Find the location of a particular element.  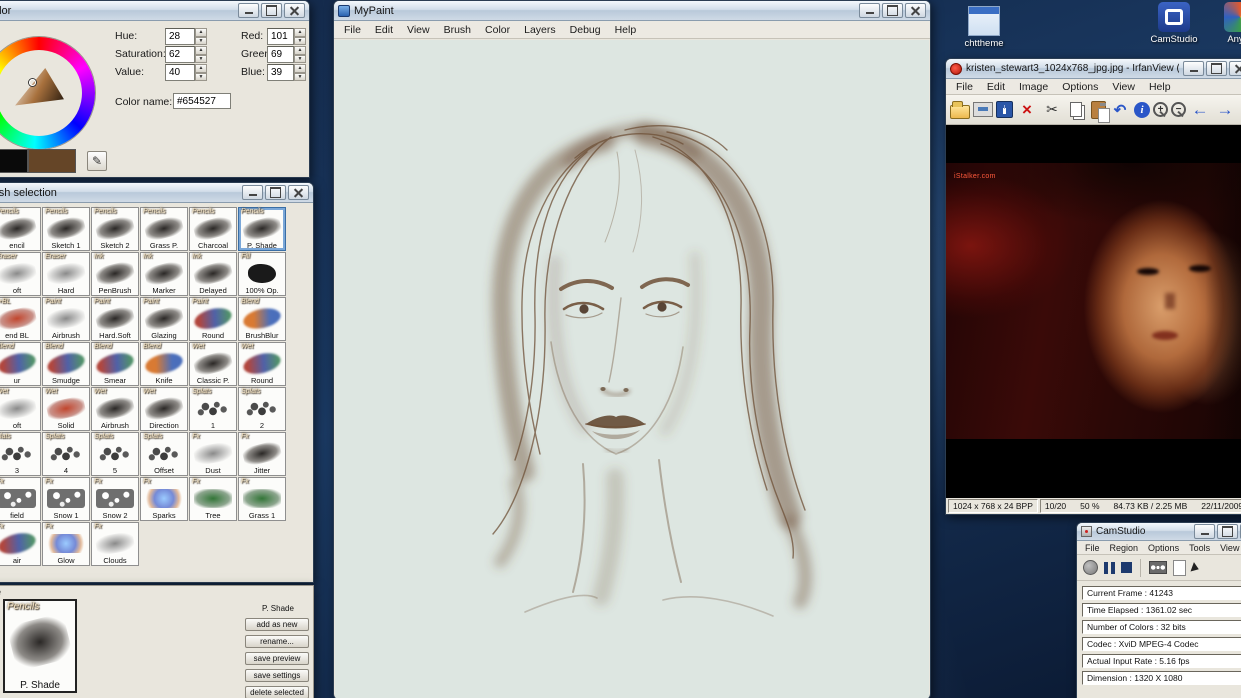

brush-penbrush: Ink PenBrush is located at coordinates (115, 274).